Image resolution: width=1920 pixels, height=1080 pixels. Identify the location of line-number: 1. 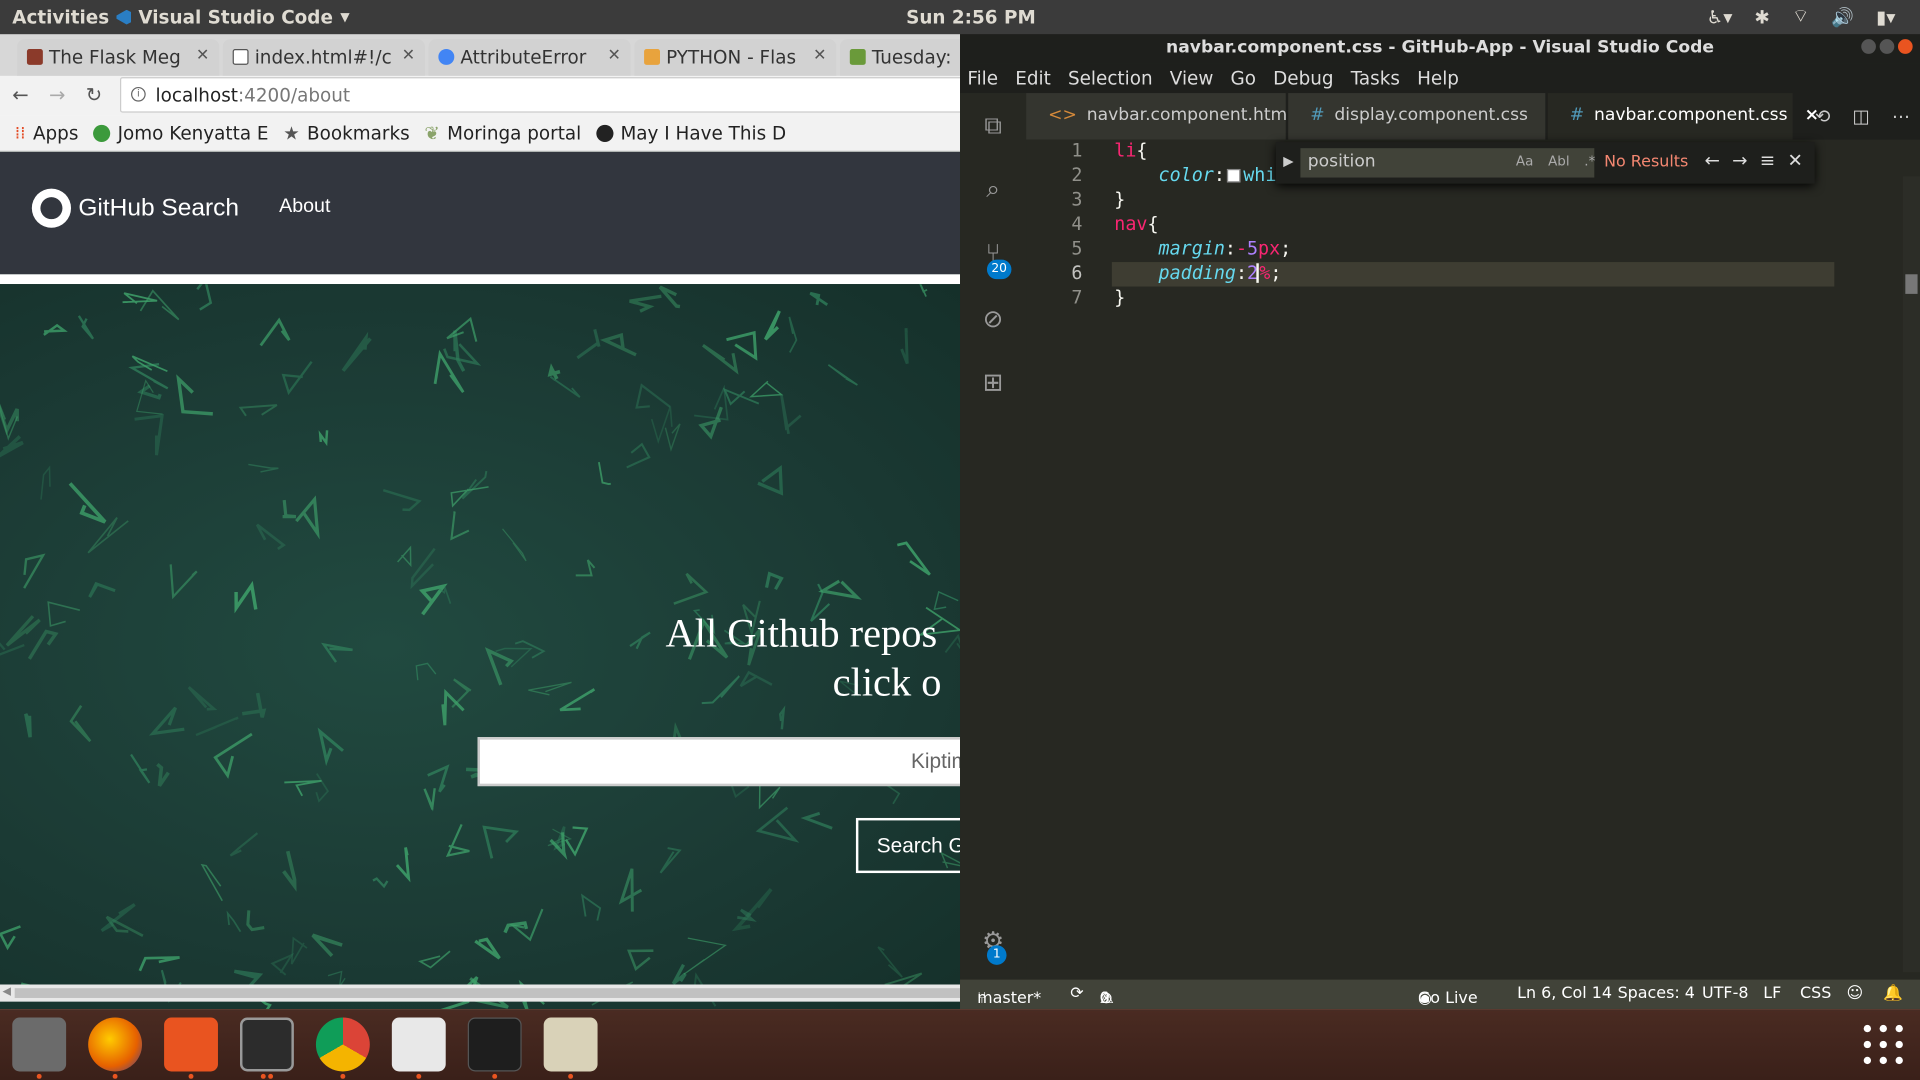
(1077, 150).